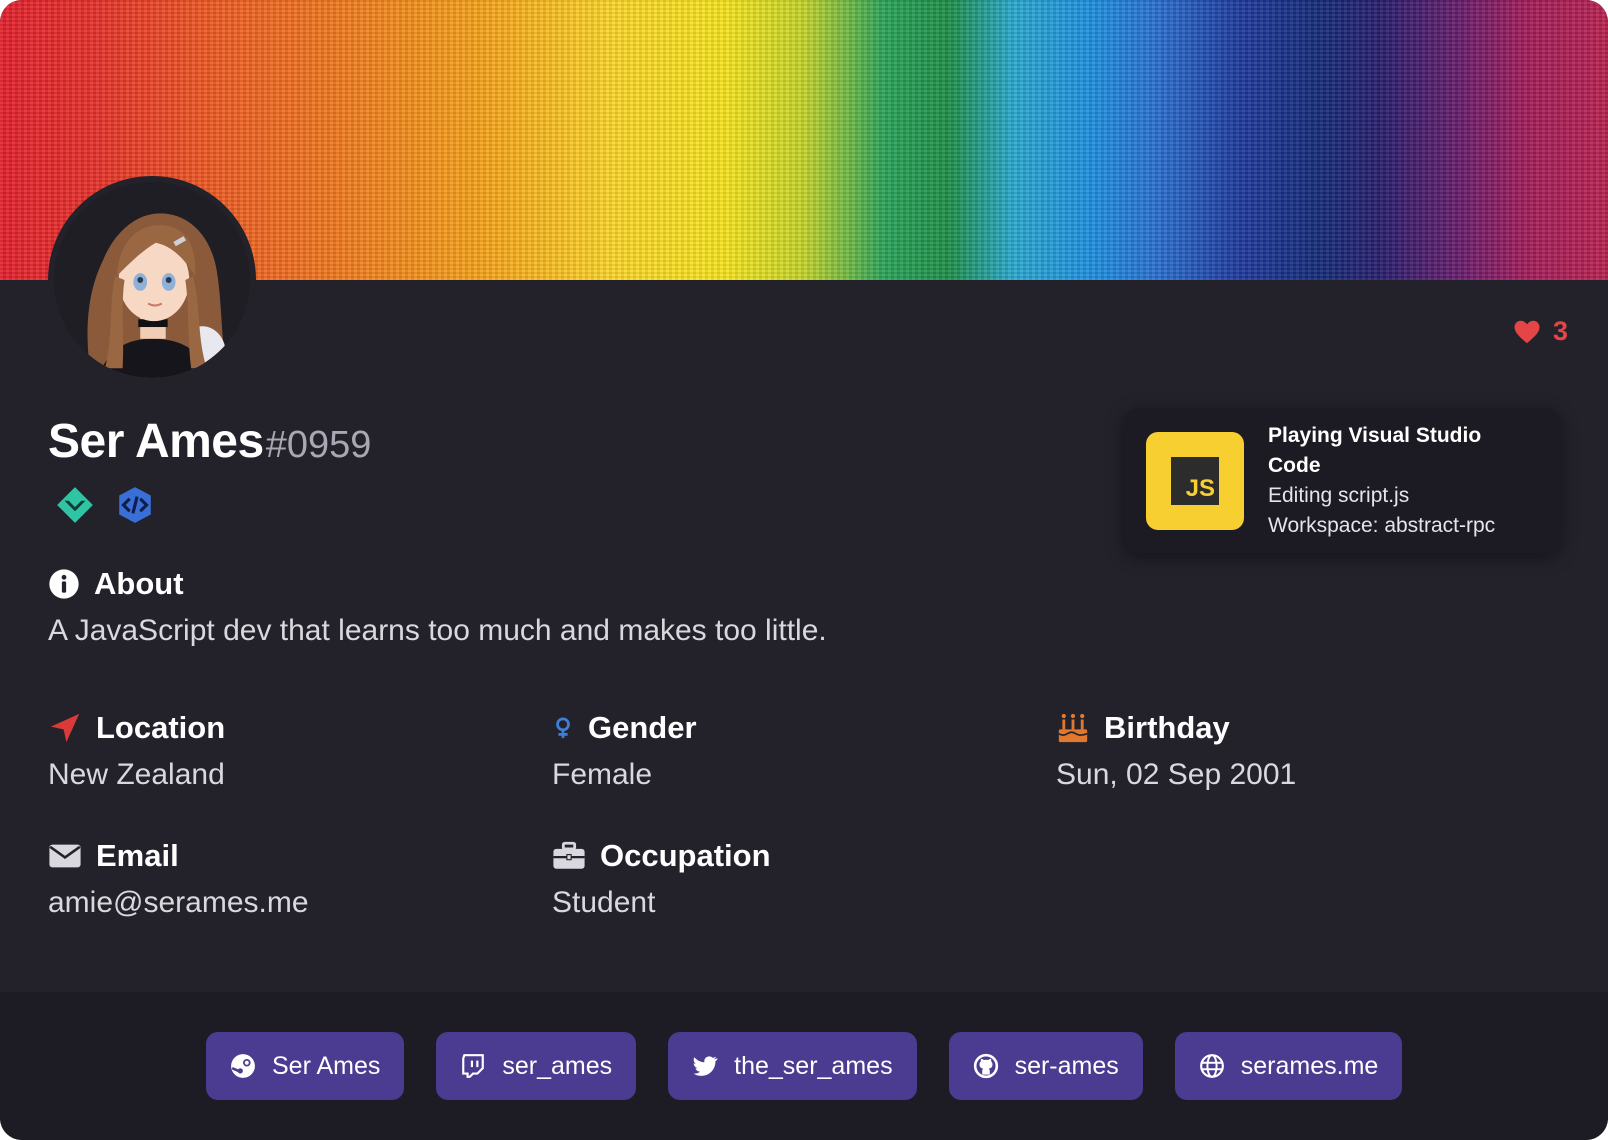 The height and width of the screenshot is (1140, 1608). Describe the element at coordinates (604, 902) in the screenshot. I see `occupation-value: Student` at that location.